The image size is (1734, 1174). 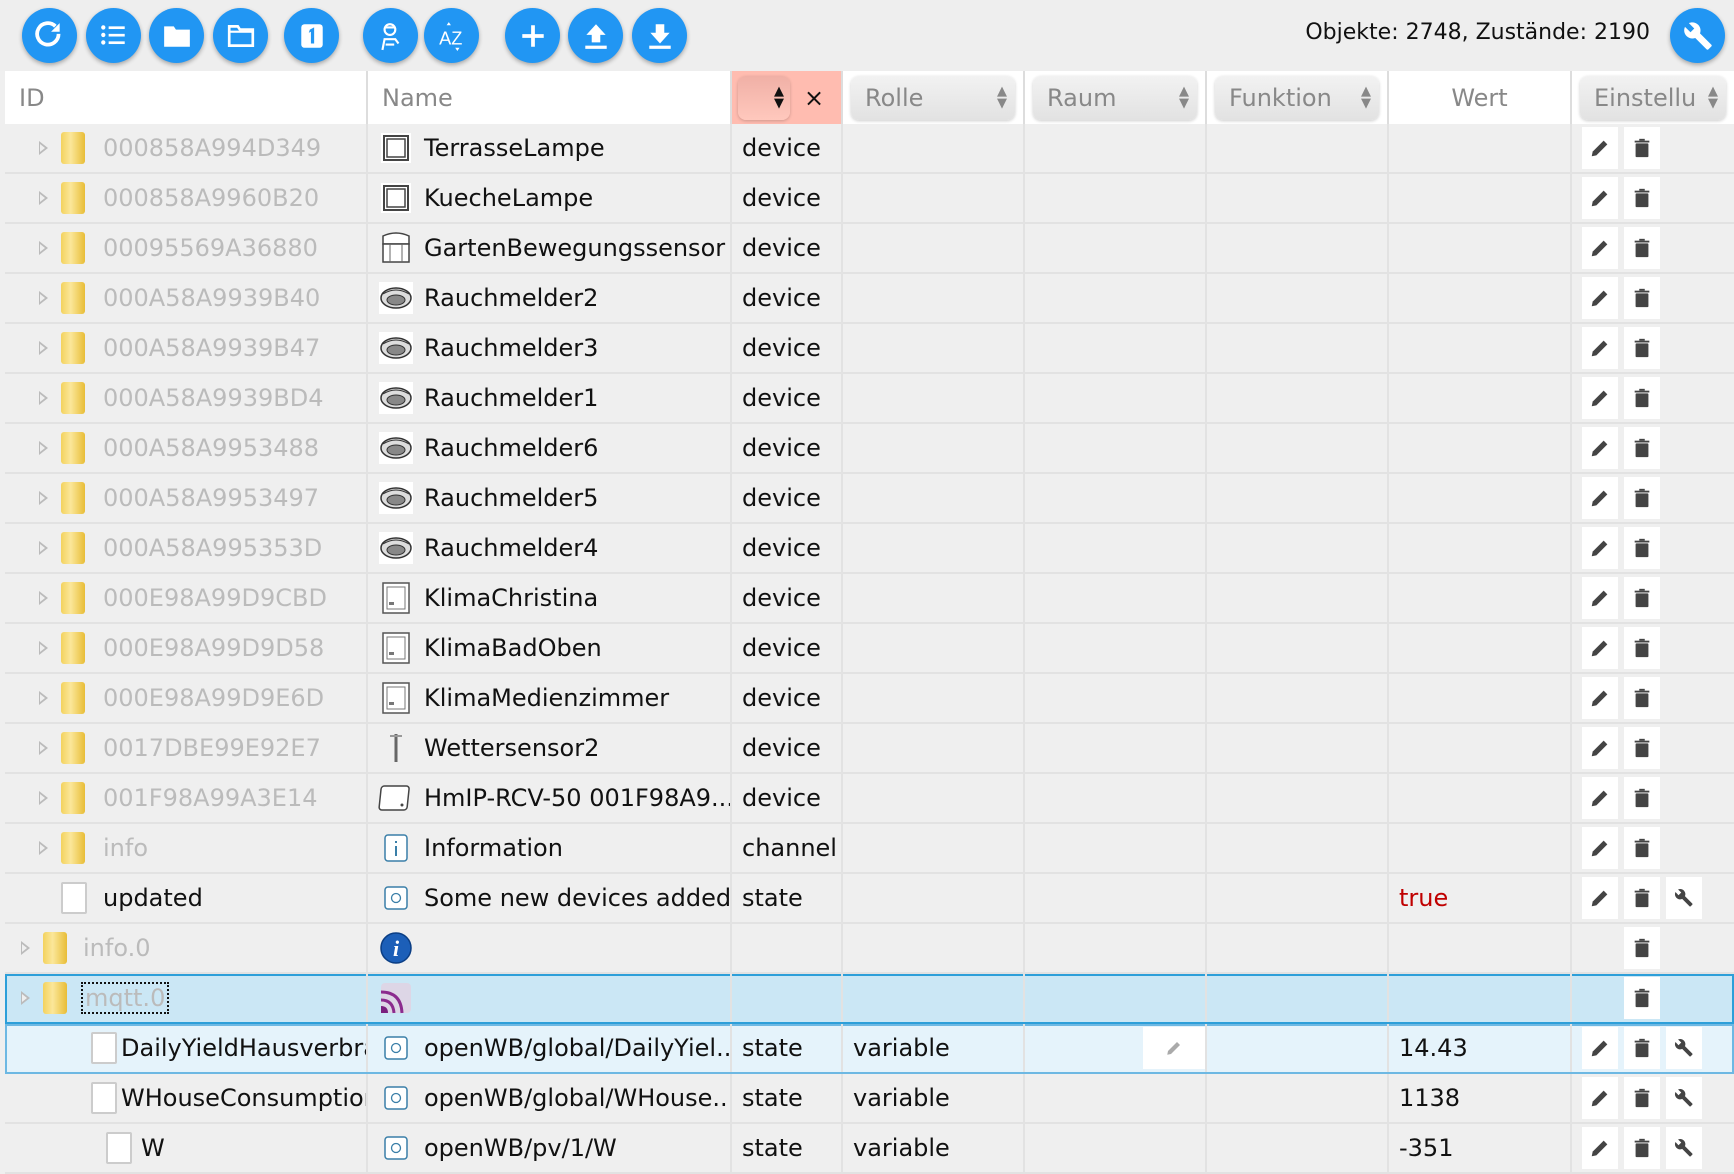 What do you see at coordinates (1653, 97) in the screenshot?
I see `settings-filter: Einstellu ▲ ▼` at bounding box center [1653, 97].